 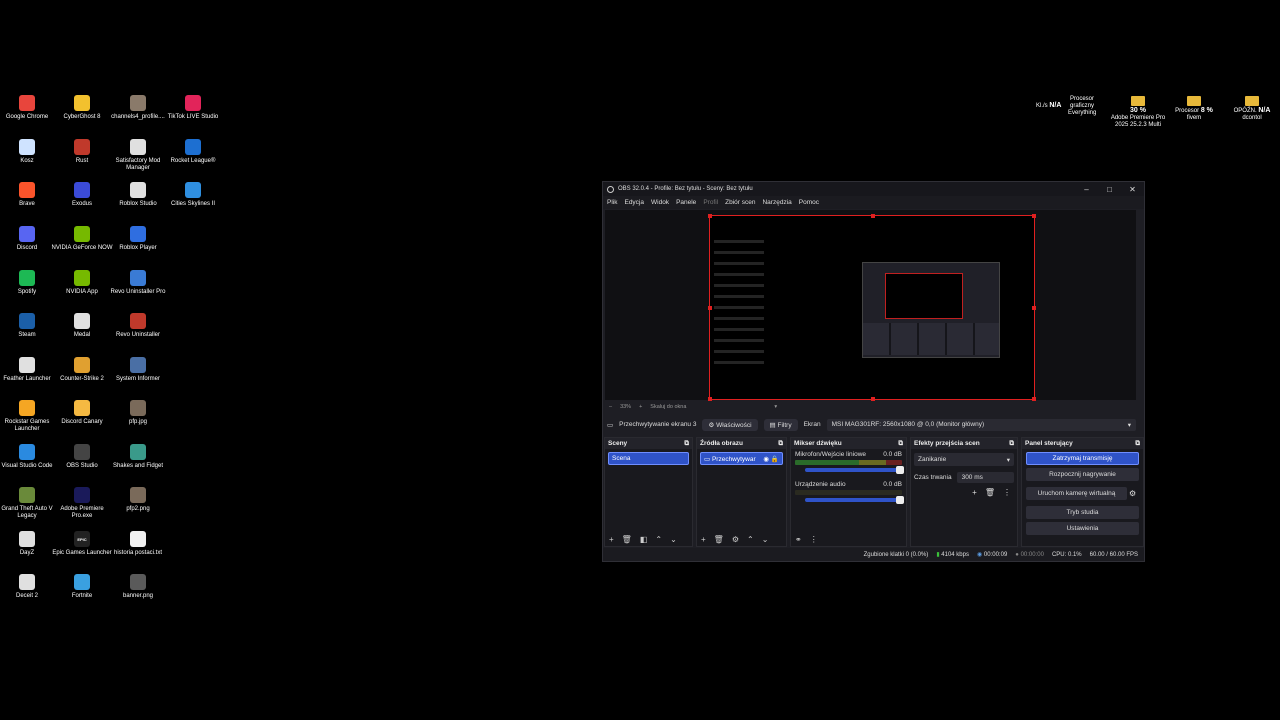 I want to click on desktop-icon: Roblox Studio, so click(x=138, y=195).